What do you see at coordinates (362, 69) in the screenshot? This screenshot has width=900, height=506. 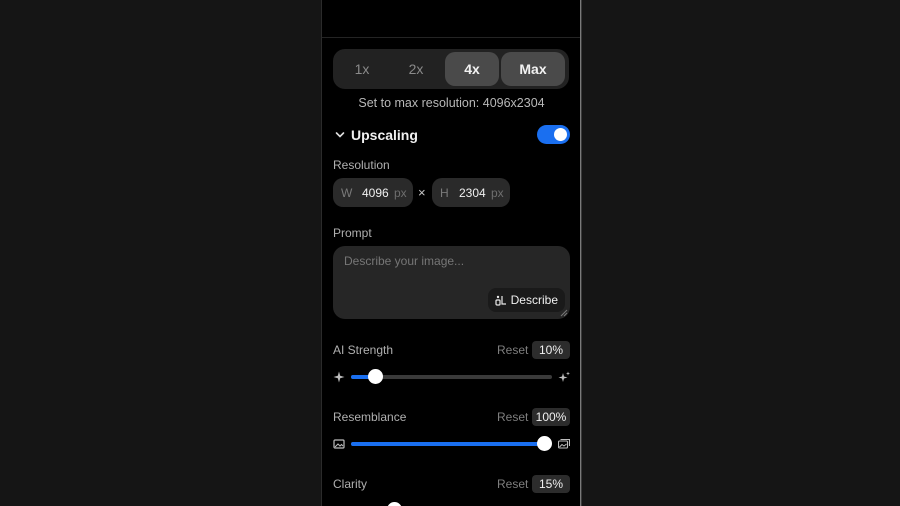 I see `scale-1x-button: 1x` at bounding box center [362, 69].